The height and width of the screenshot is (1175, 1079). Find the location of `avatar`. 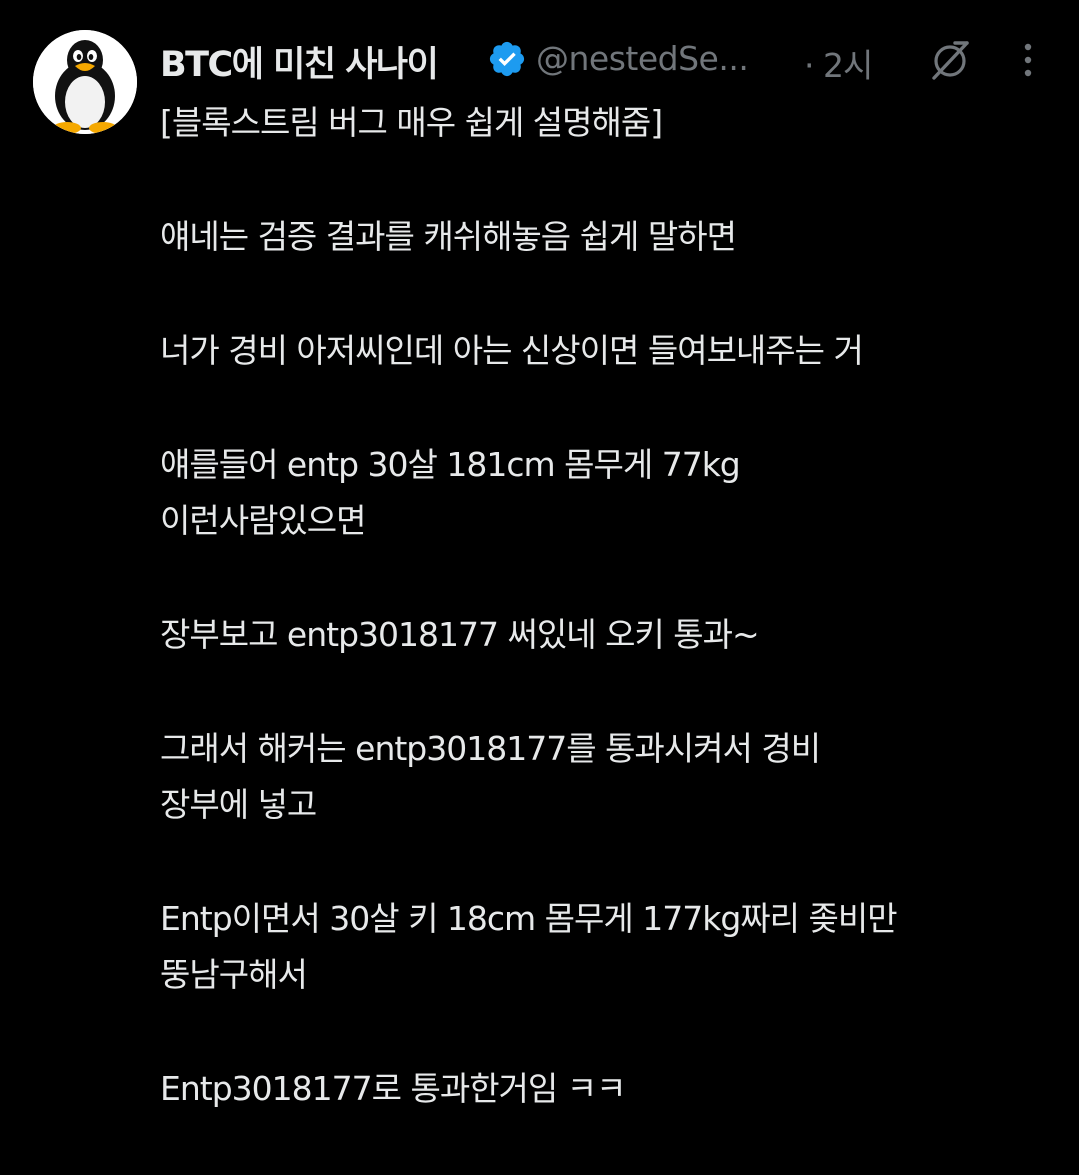

avatar is located at coordinates (85, 82).